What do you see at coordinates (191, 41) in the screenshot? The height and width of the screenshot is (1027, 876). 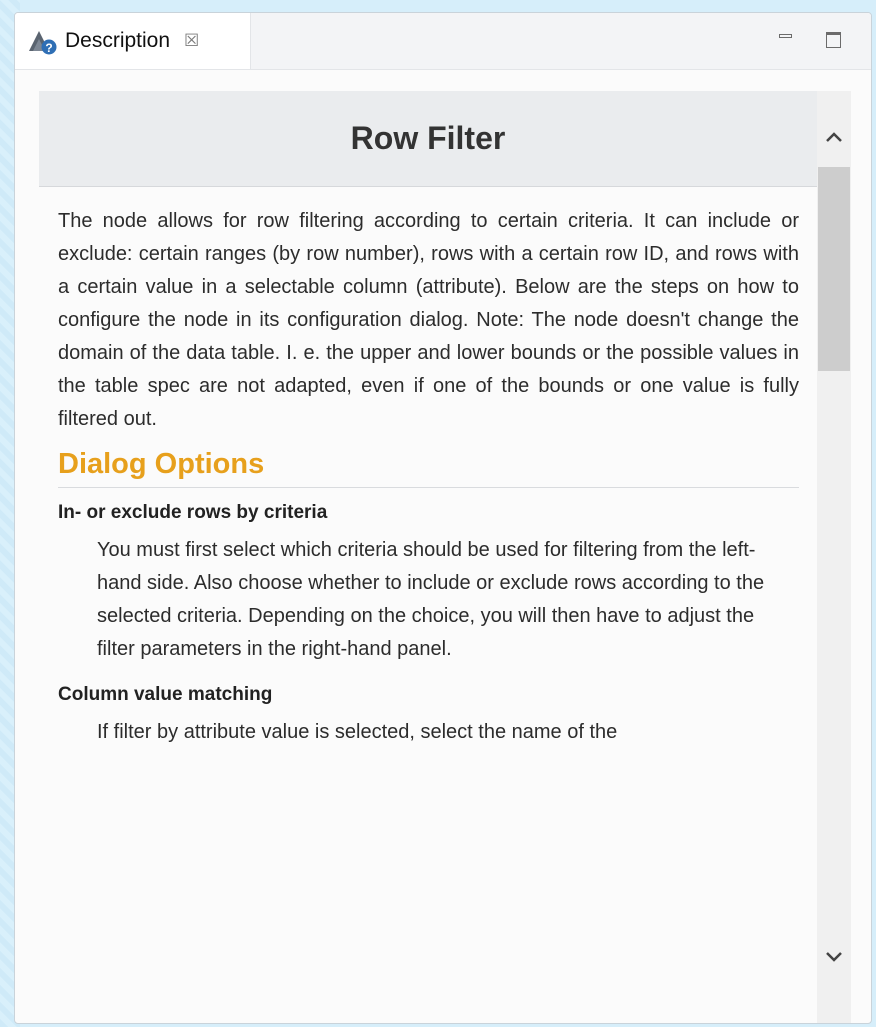 I see `close-tab-icon: ☒` at bounding box center [191, 41].